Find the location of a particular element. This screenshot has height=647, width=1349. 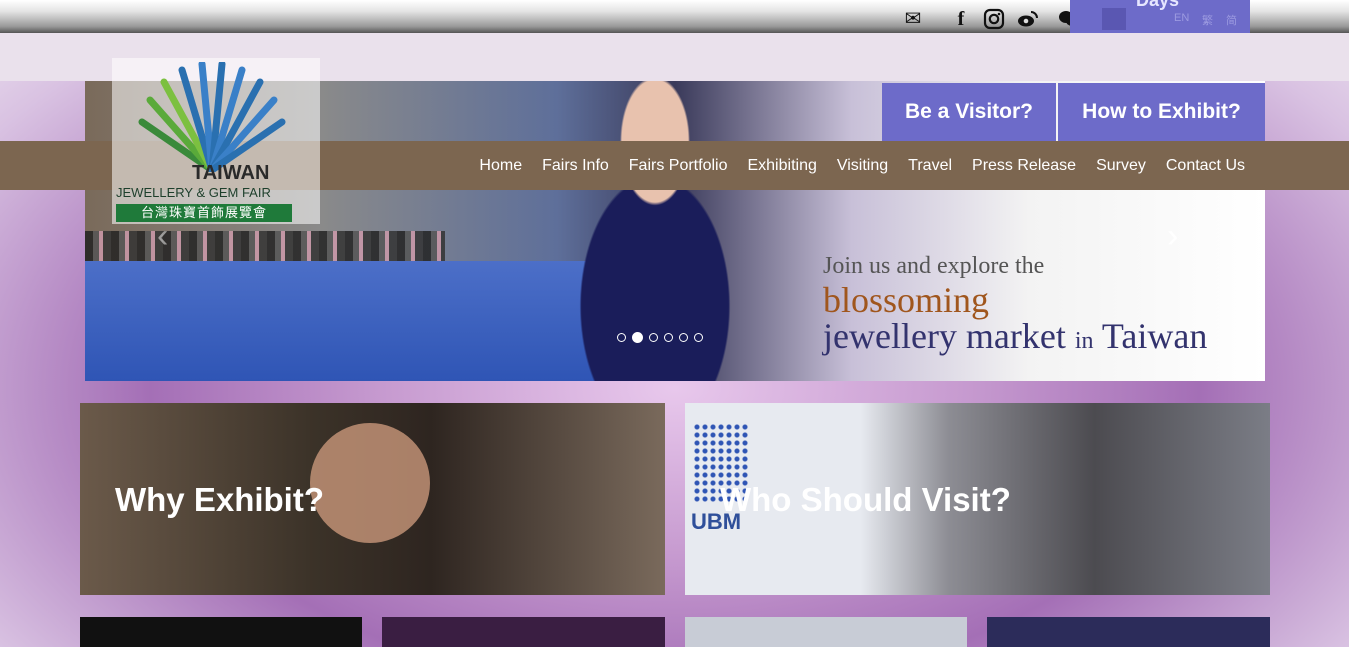

lang-traditional-chinese: 繁 is located at coordinates (1207, 20).